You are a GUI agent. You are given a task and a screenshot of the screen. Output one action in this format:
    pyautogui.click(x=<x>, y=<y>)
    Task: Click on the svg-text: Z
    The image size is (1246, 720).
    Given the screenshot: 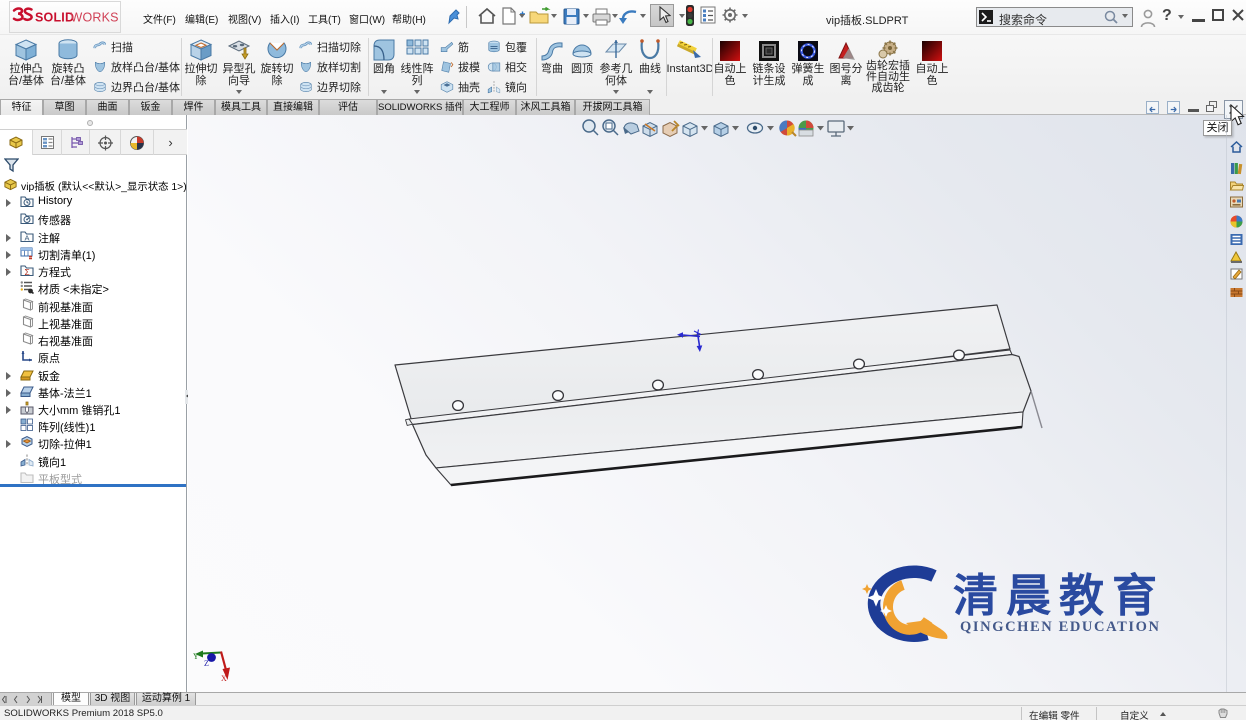 What is the action you would take?
    pyautogui.click(x=206, y=663)
    